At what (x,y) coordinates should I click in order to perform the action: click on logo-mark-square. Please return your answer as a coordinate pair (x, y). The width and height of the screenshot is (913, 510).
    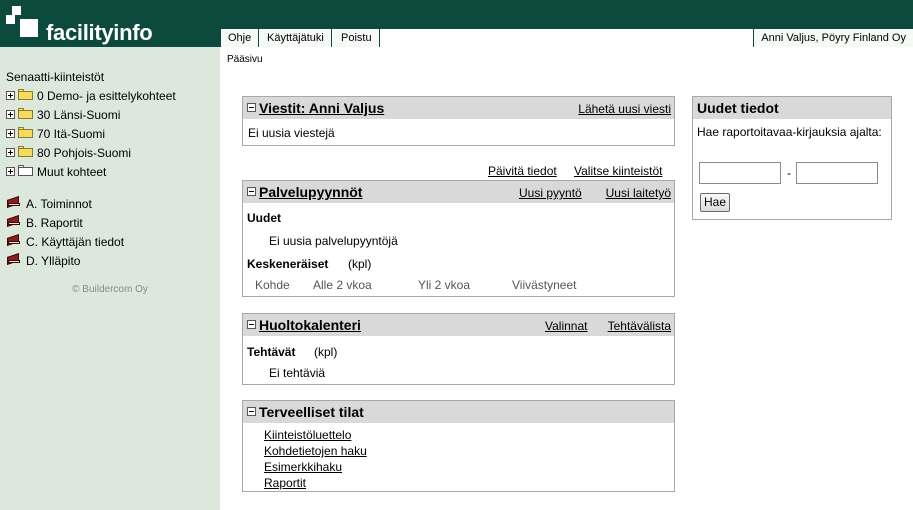
    Looking at the image, I should click on (10, 19).